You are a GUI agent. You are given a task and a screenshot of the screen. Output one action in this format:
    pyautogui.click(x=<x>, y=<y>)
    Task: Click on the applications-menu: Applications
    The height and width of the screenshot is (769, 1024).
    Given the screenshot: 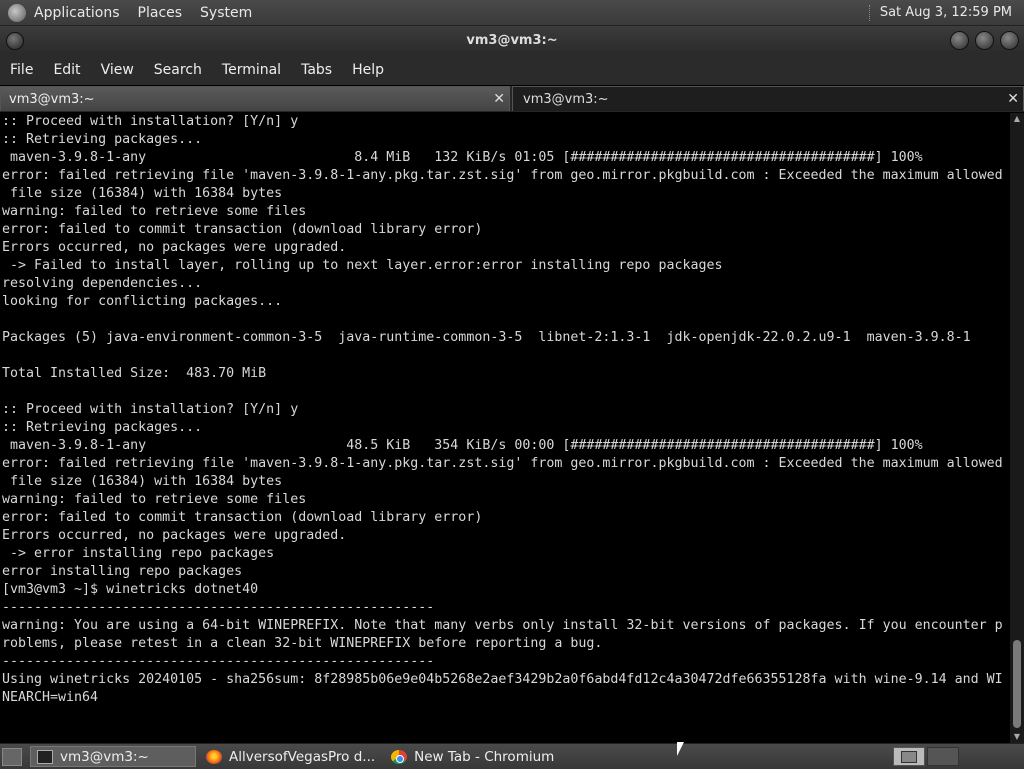 What is the action you would take?
    pyautogui.click(x=77, y=13)
    